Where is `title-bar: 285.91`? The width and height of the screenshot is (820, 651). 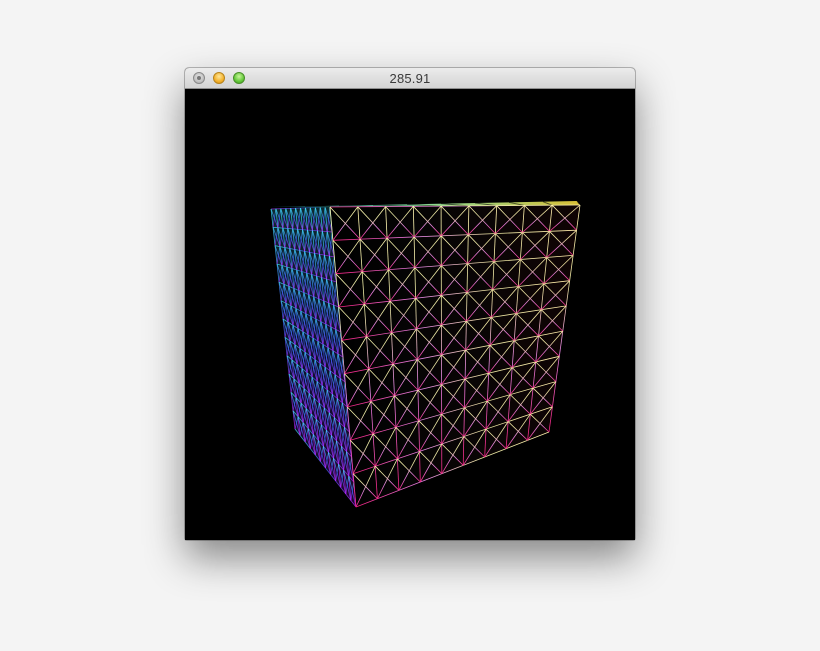 title-bar: 285.91 is located at coordinates (410, 78).